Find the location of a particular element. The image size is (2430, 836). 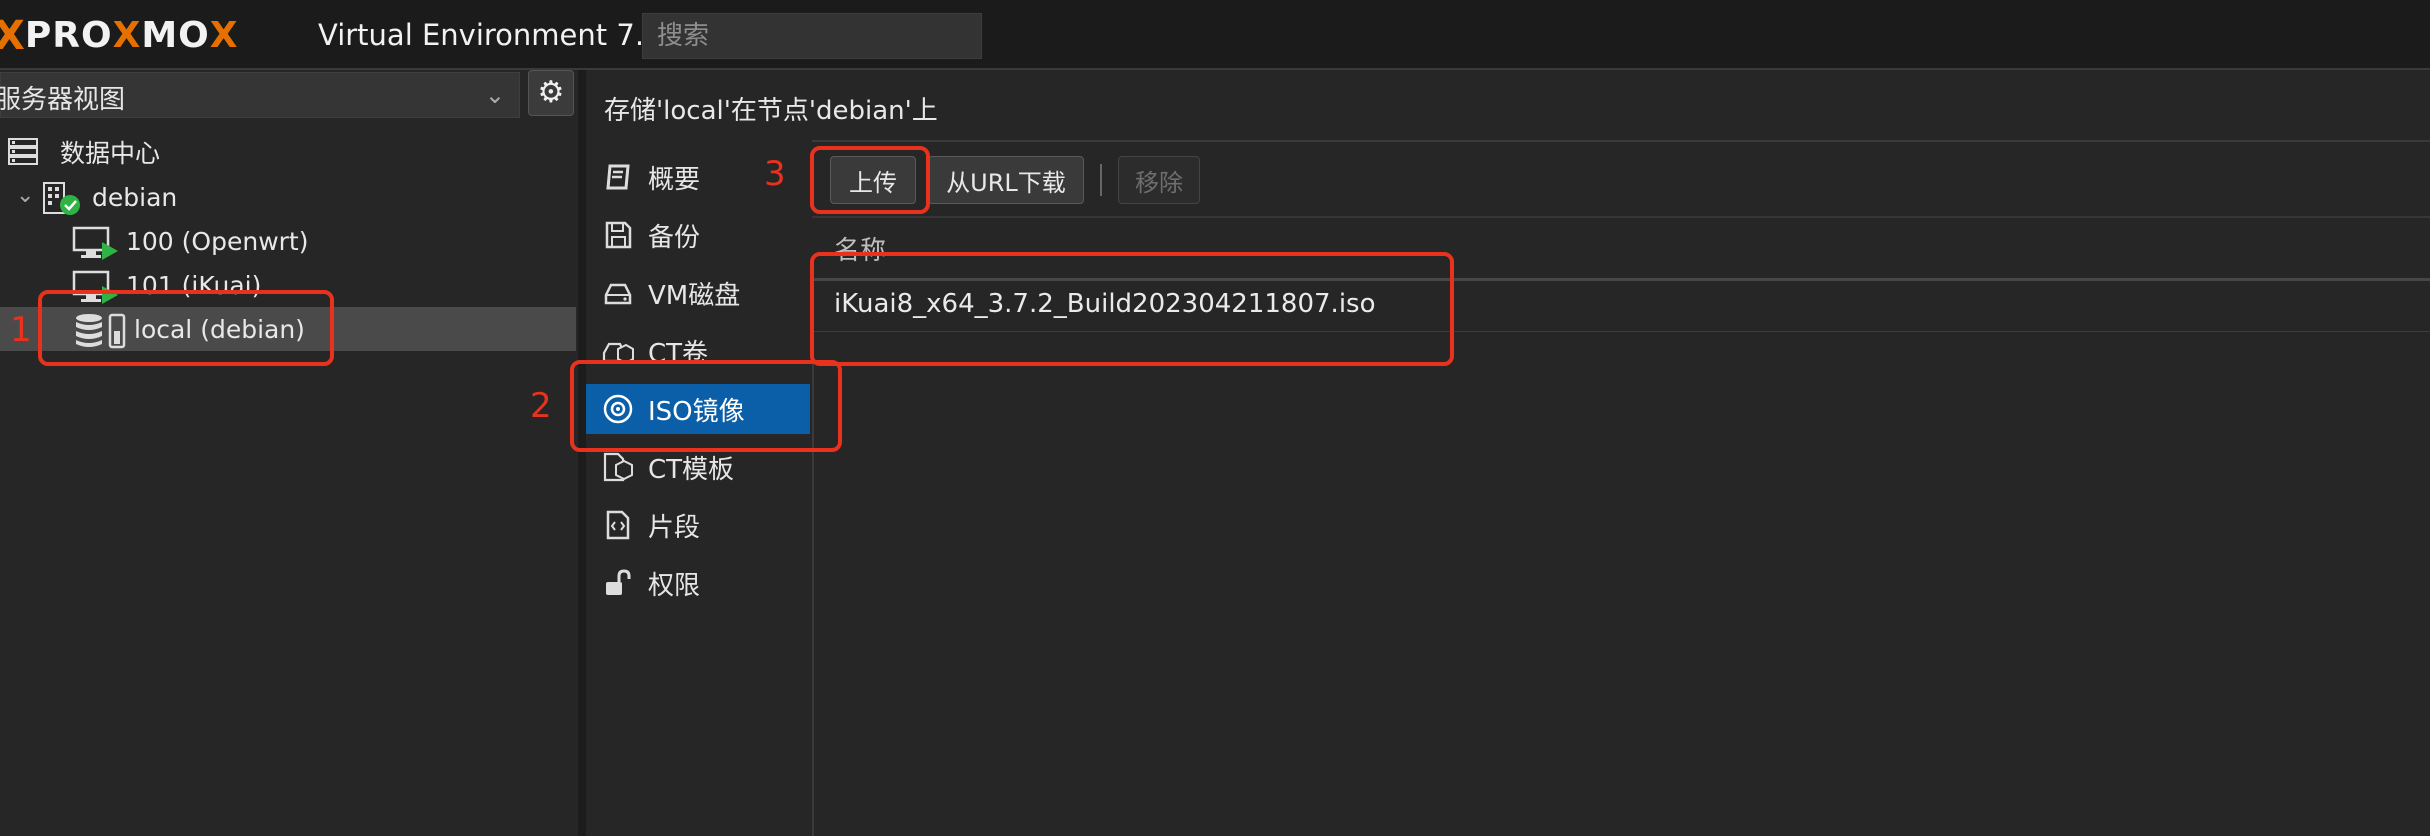

logo-x-mark: X is located at coordinates (12, 36).